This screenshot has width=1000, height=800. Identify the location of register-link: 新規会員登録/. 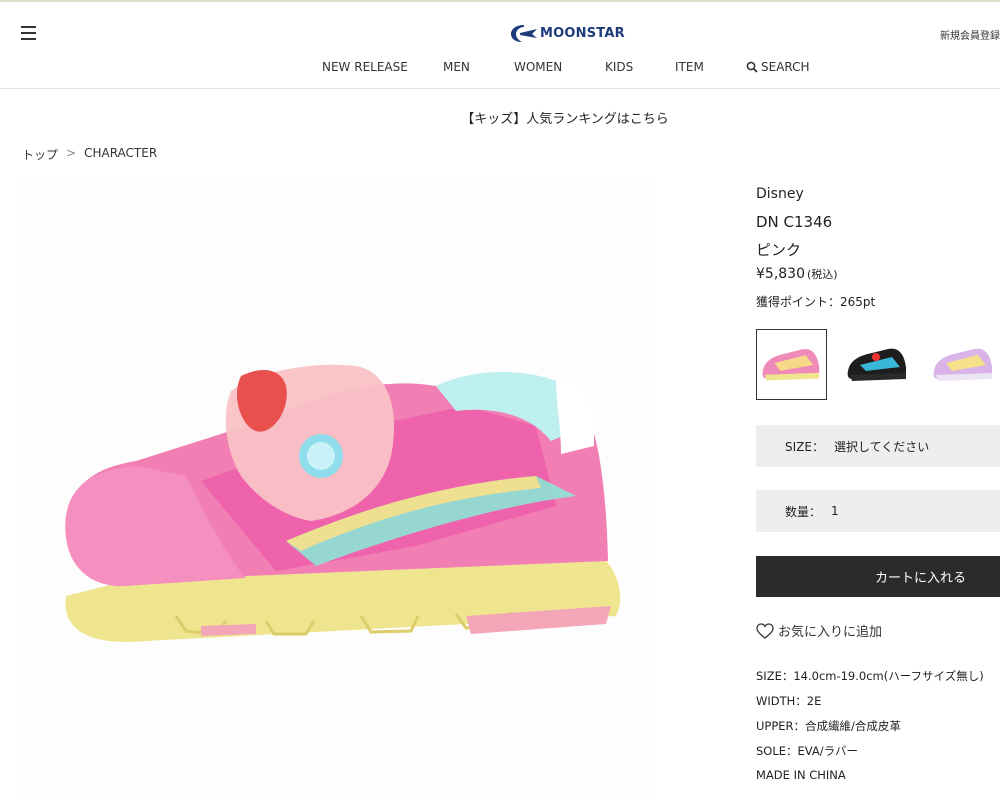
(970, 34).